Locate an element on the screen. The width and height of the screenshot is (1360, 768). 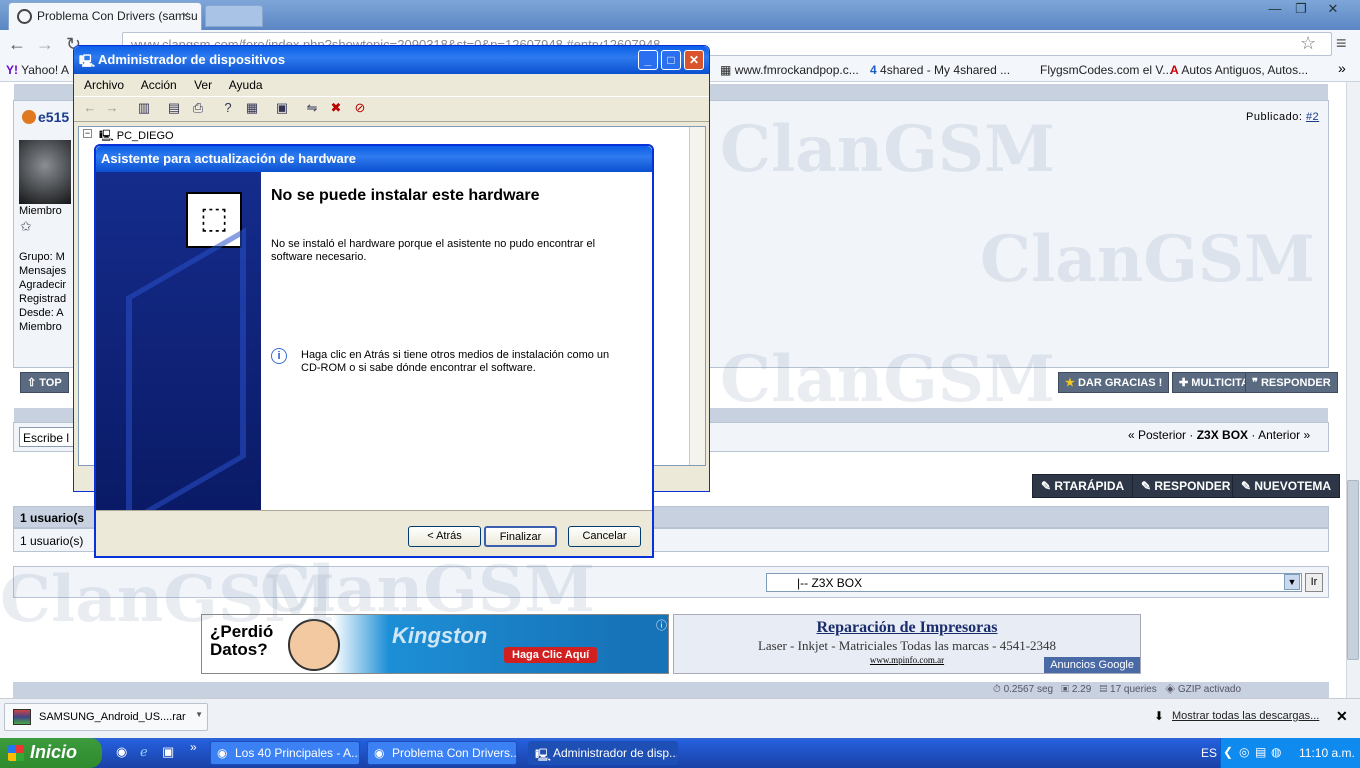
tray-chevron-icon: ❮ is located at coordinates (1228, 752).